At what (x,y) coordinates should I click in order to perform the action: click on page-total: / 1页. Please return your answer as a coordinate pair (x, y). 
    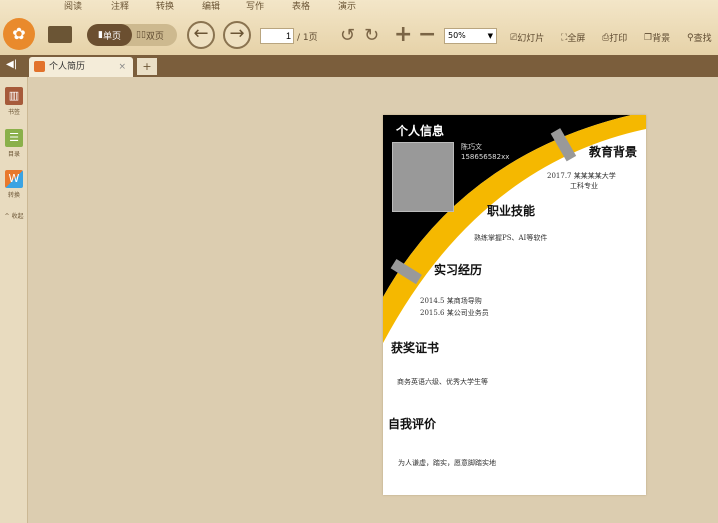
    Looking at the image, I should click on (307, 38).